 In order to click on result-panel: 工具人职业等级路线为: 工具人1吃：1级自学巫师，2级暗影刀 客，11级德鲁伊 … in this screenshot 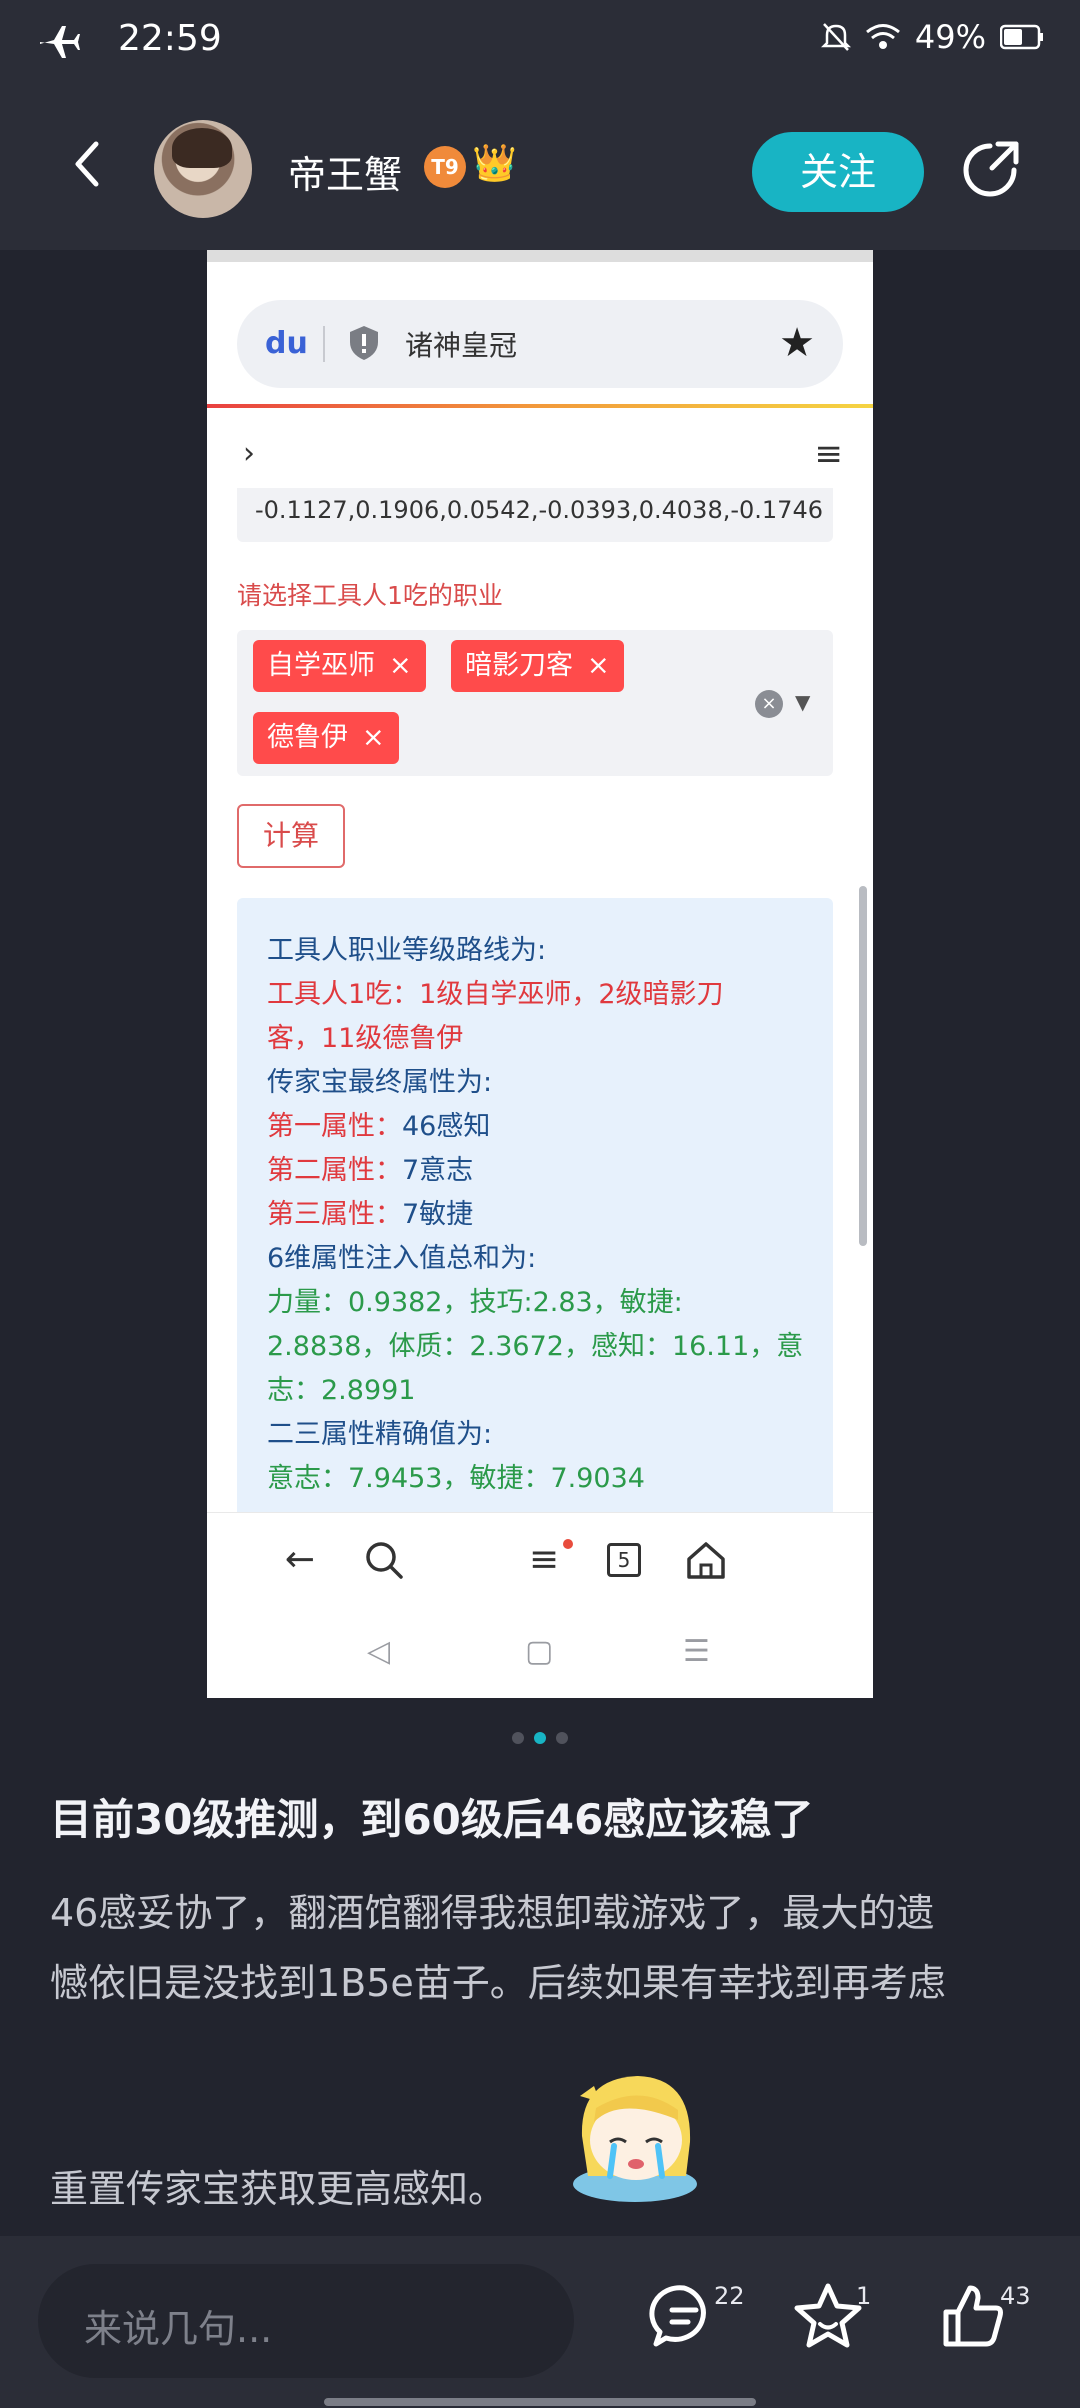, I will do `click(535, 1208)`.